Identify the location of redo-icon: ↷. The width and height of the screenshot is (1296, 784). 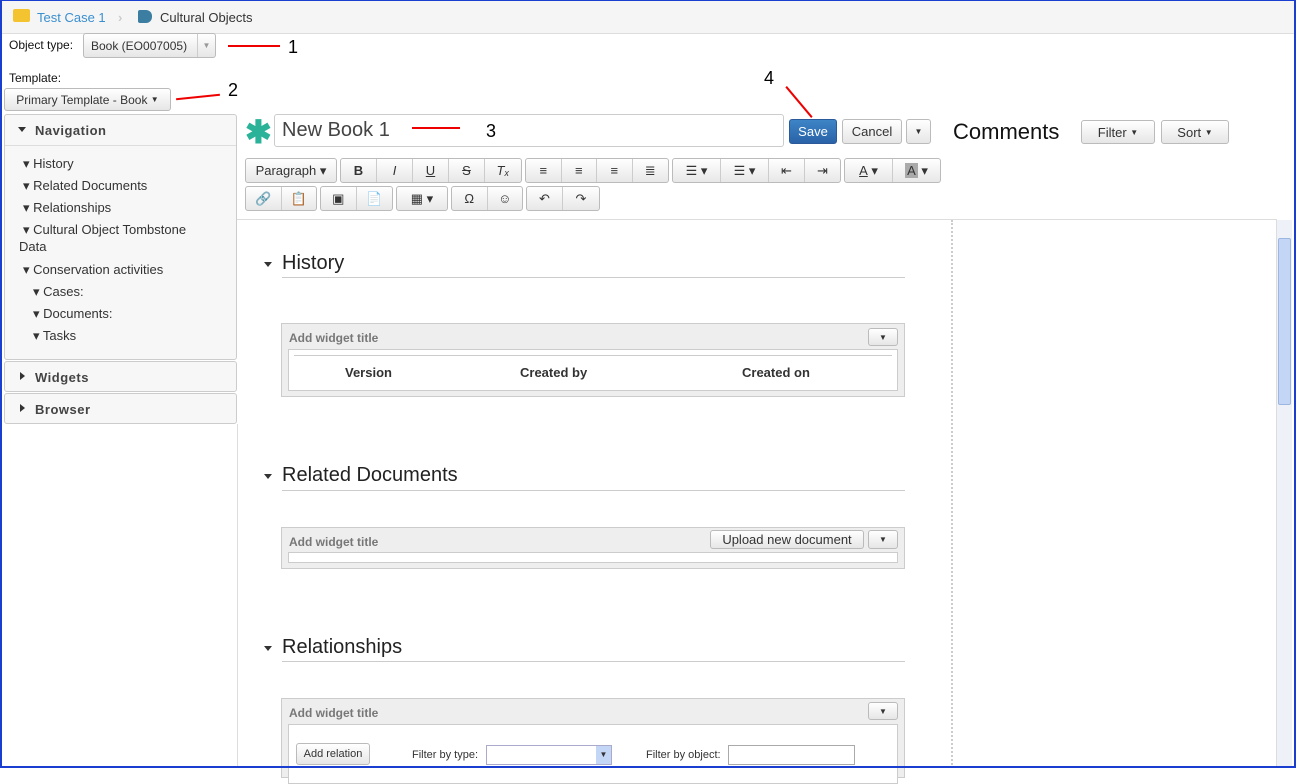
(581, 198).